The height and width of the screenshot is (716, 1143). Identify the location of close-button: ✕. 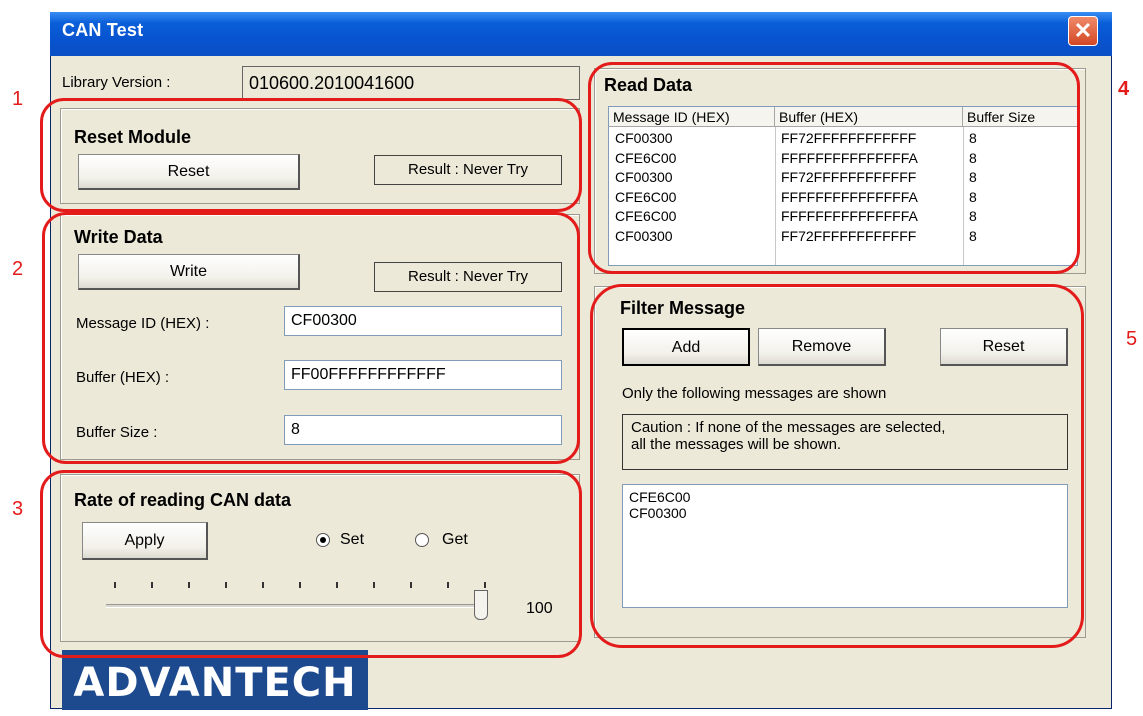
(1083, 31).